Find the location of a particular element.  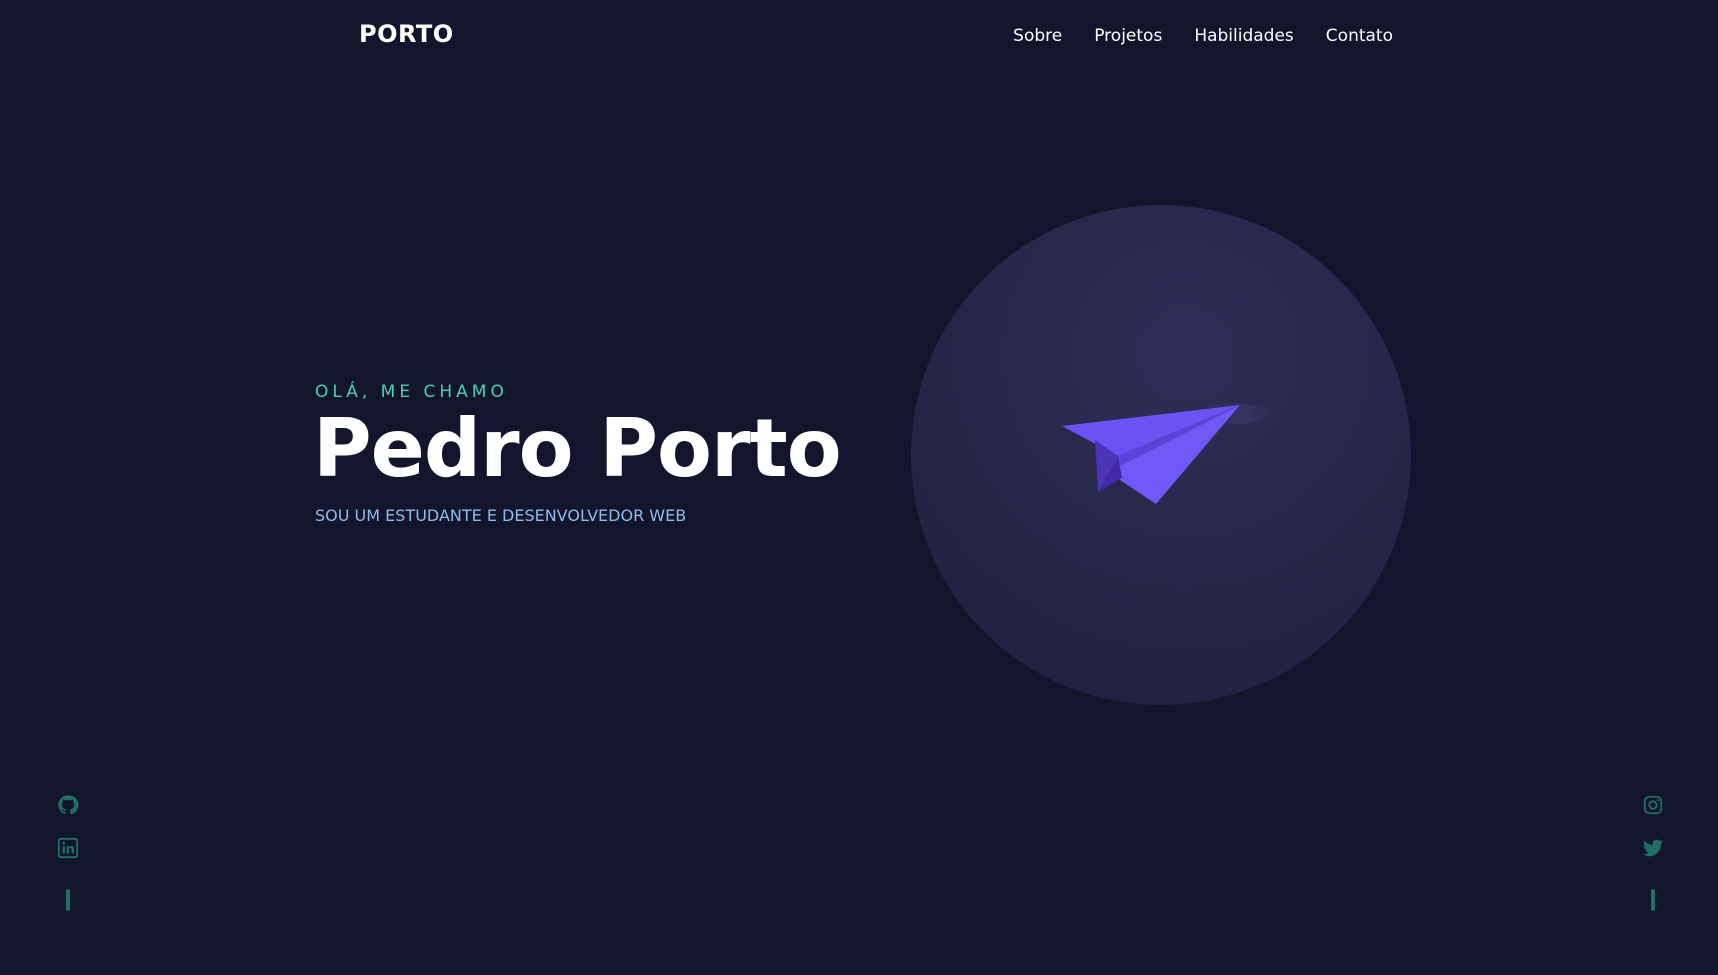

github-link is located at coordinates (68, 805).